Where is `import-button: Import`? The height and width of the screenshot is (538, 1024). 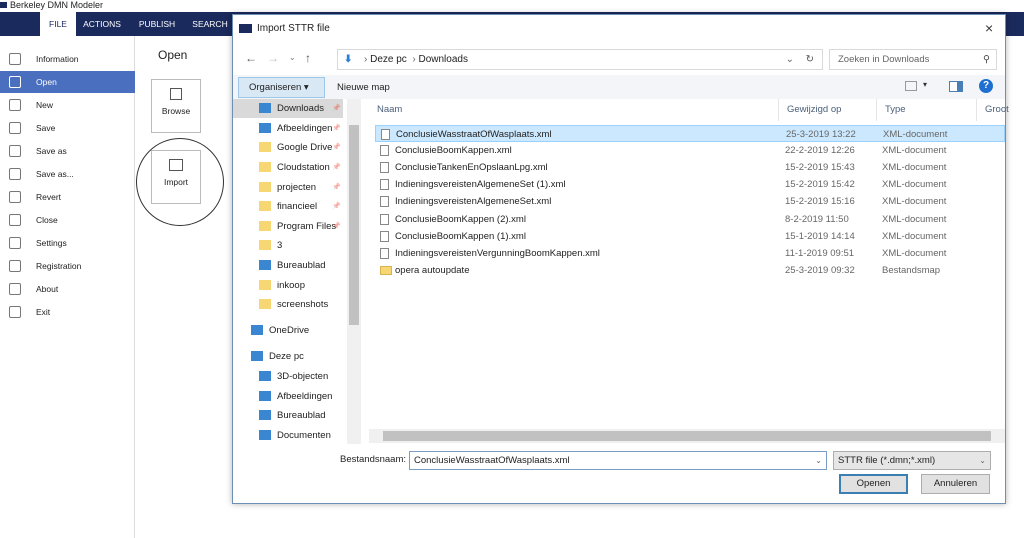 import-button: Import is located at coordinates (176, 177).